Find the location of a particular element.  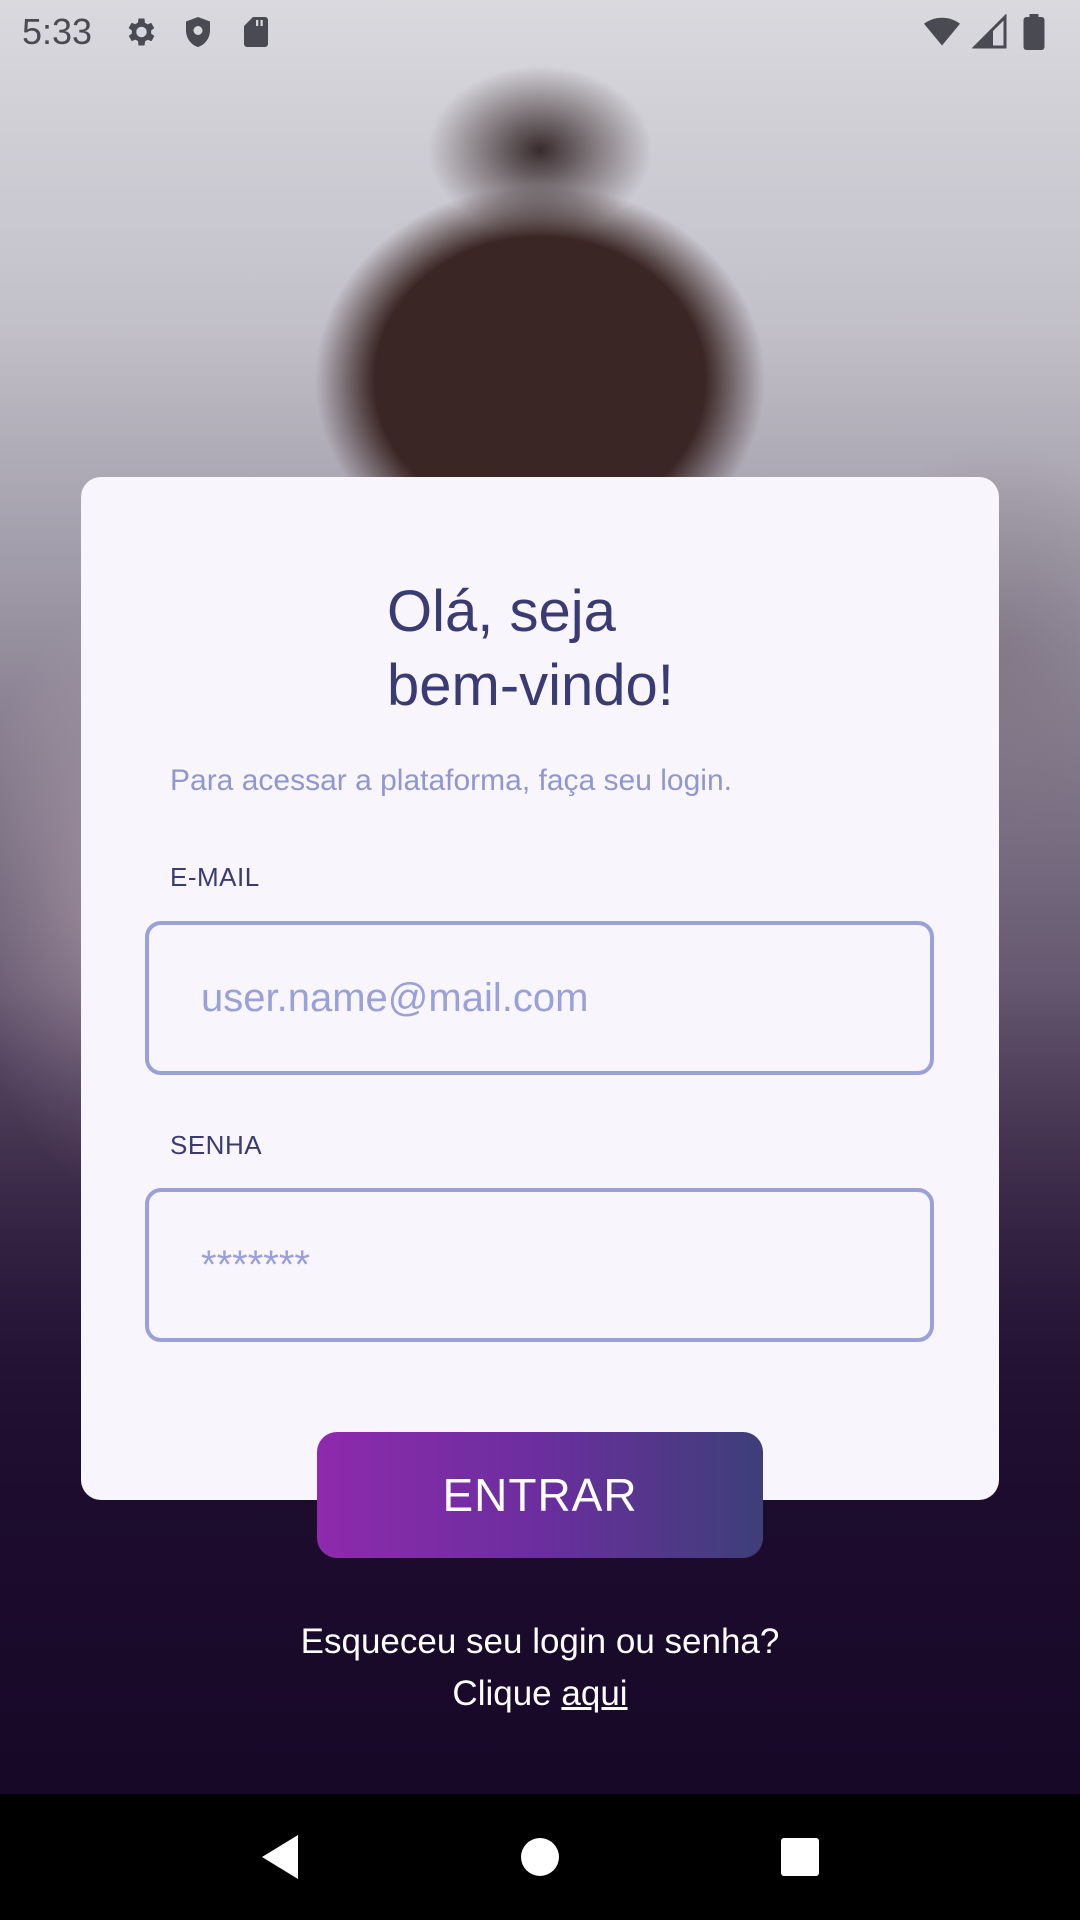

status-bar: 5:33 is located at coordinates (540, 31).